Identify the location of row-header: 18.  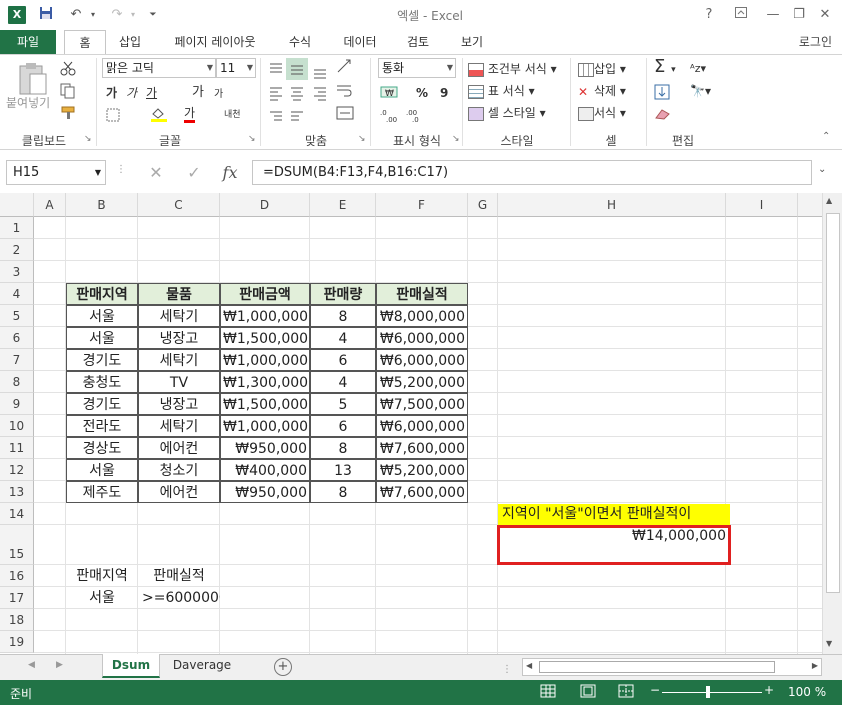
(17, 620).